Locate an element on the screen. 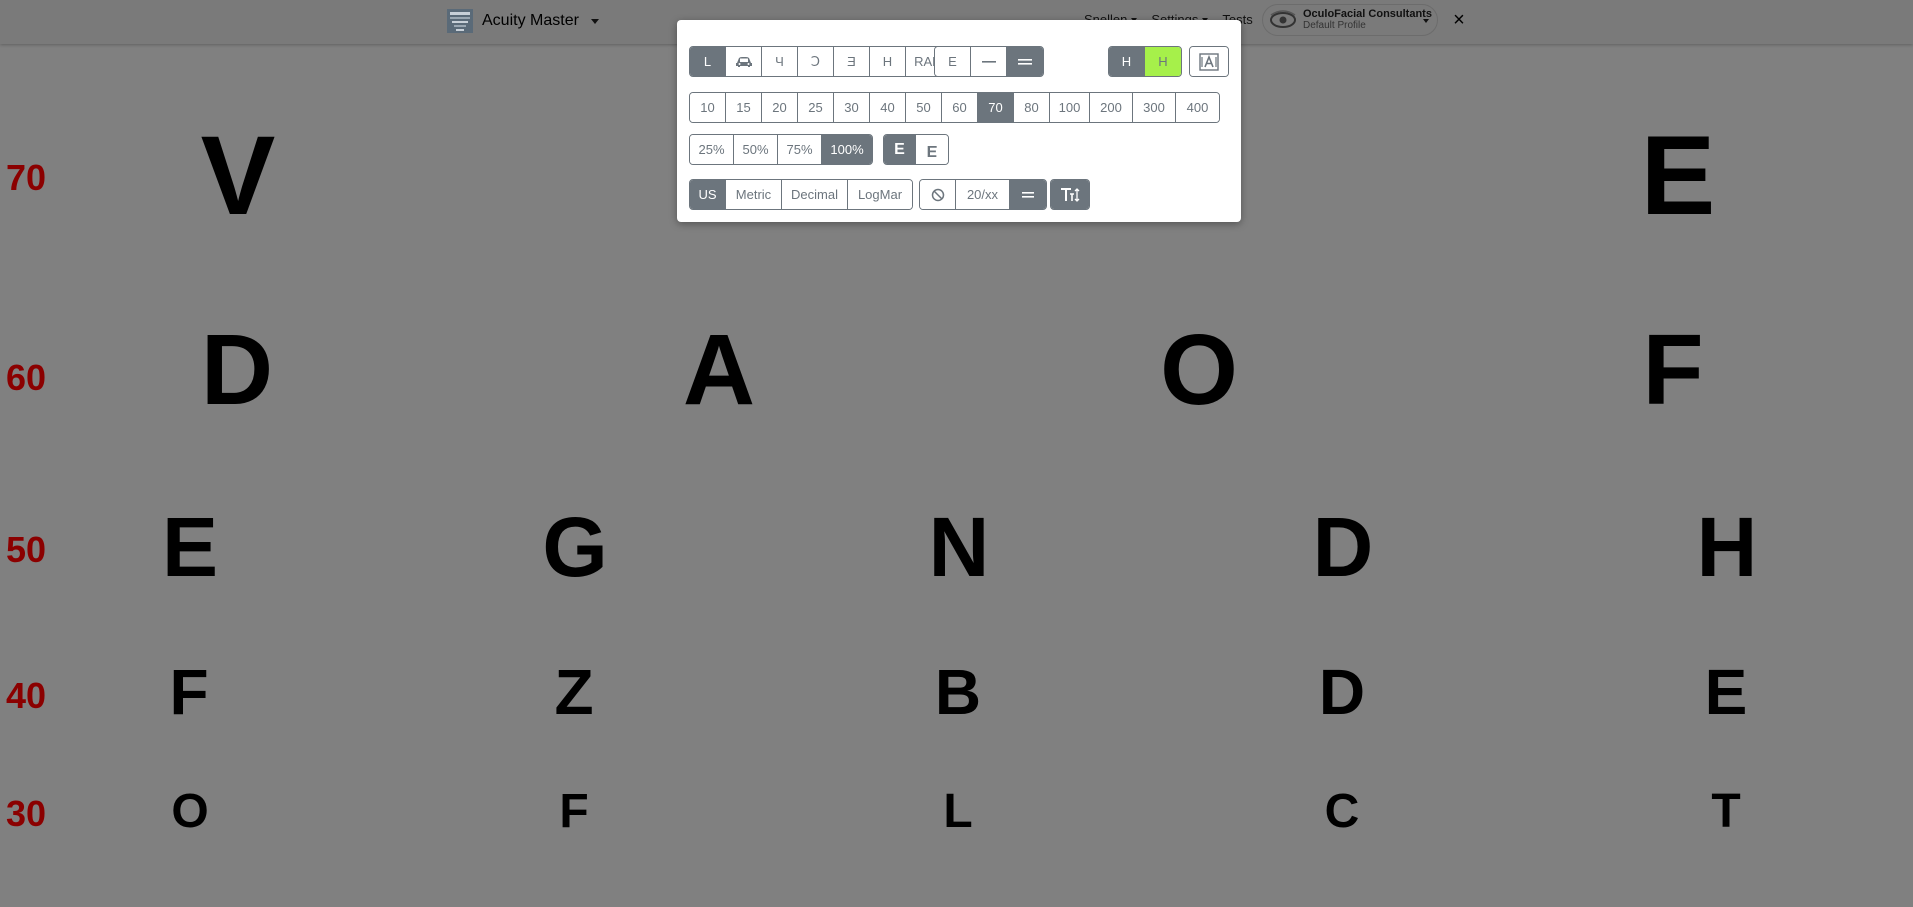 The width and height of the screenshot is (1913, 907). equals-icon is located at coordinates (1028, 194).